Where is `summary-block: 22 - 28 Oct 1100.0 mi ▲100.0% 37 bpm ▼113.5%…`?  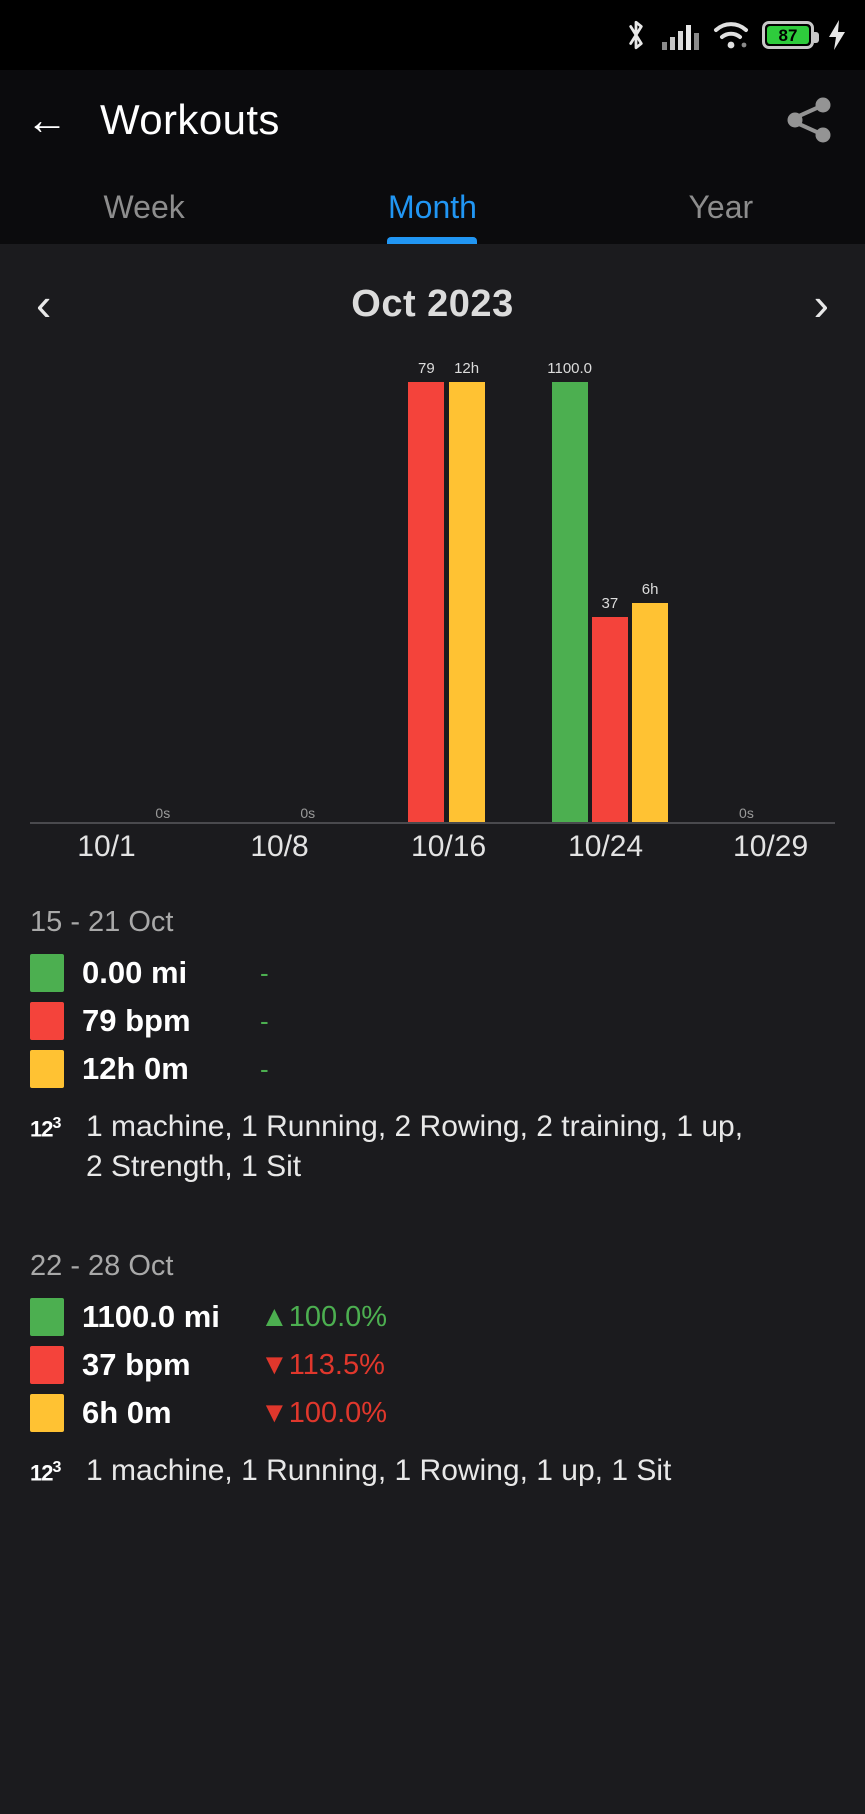
summary-block: 22 - 28 Oct 1100.0 mi ▲100.0% 37 bpm ▼113.5%… is located at coordinates (432, 1370).